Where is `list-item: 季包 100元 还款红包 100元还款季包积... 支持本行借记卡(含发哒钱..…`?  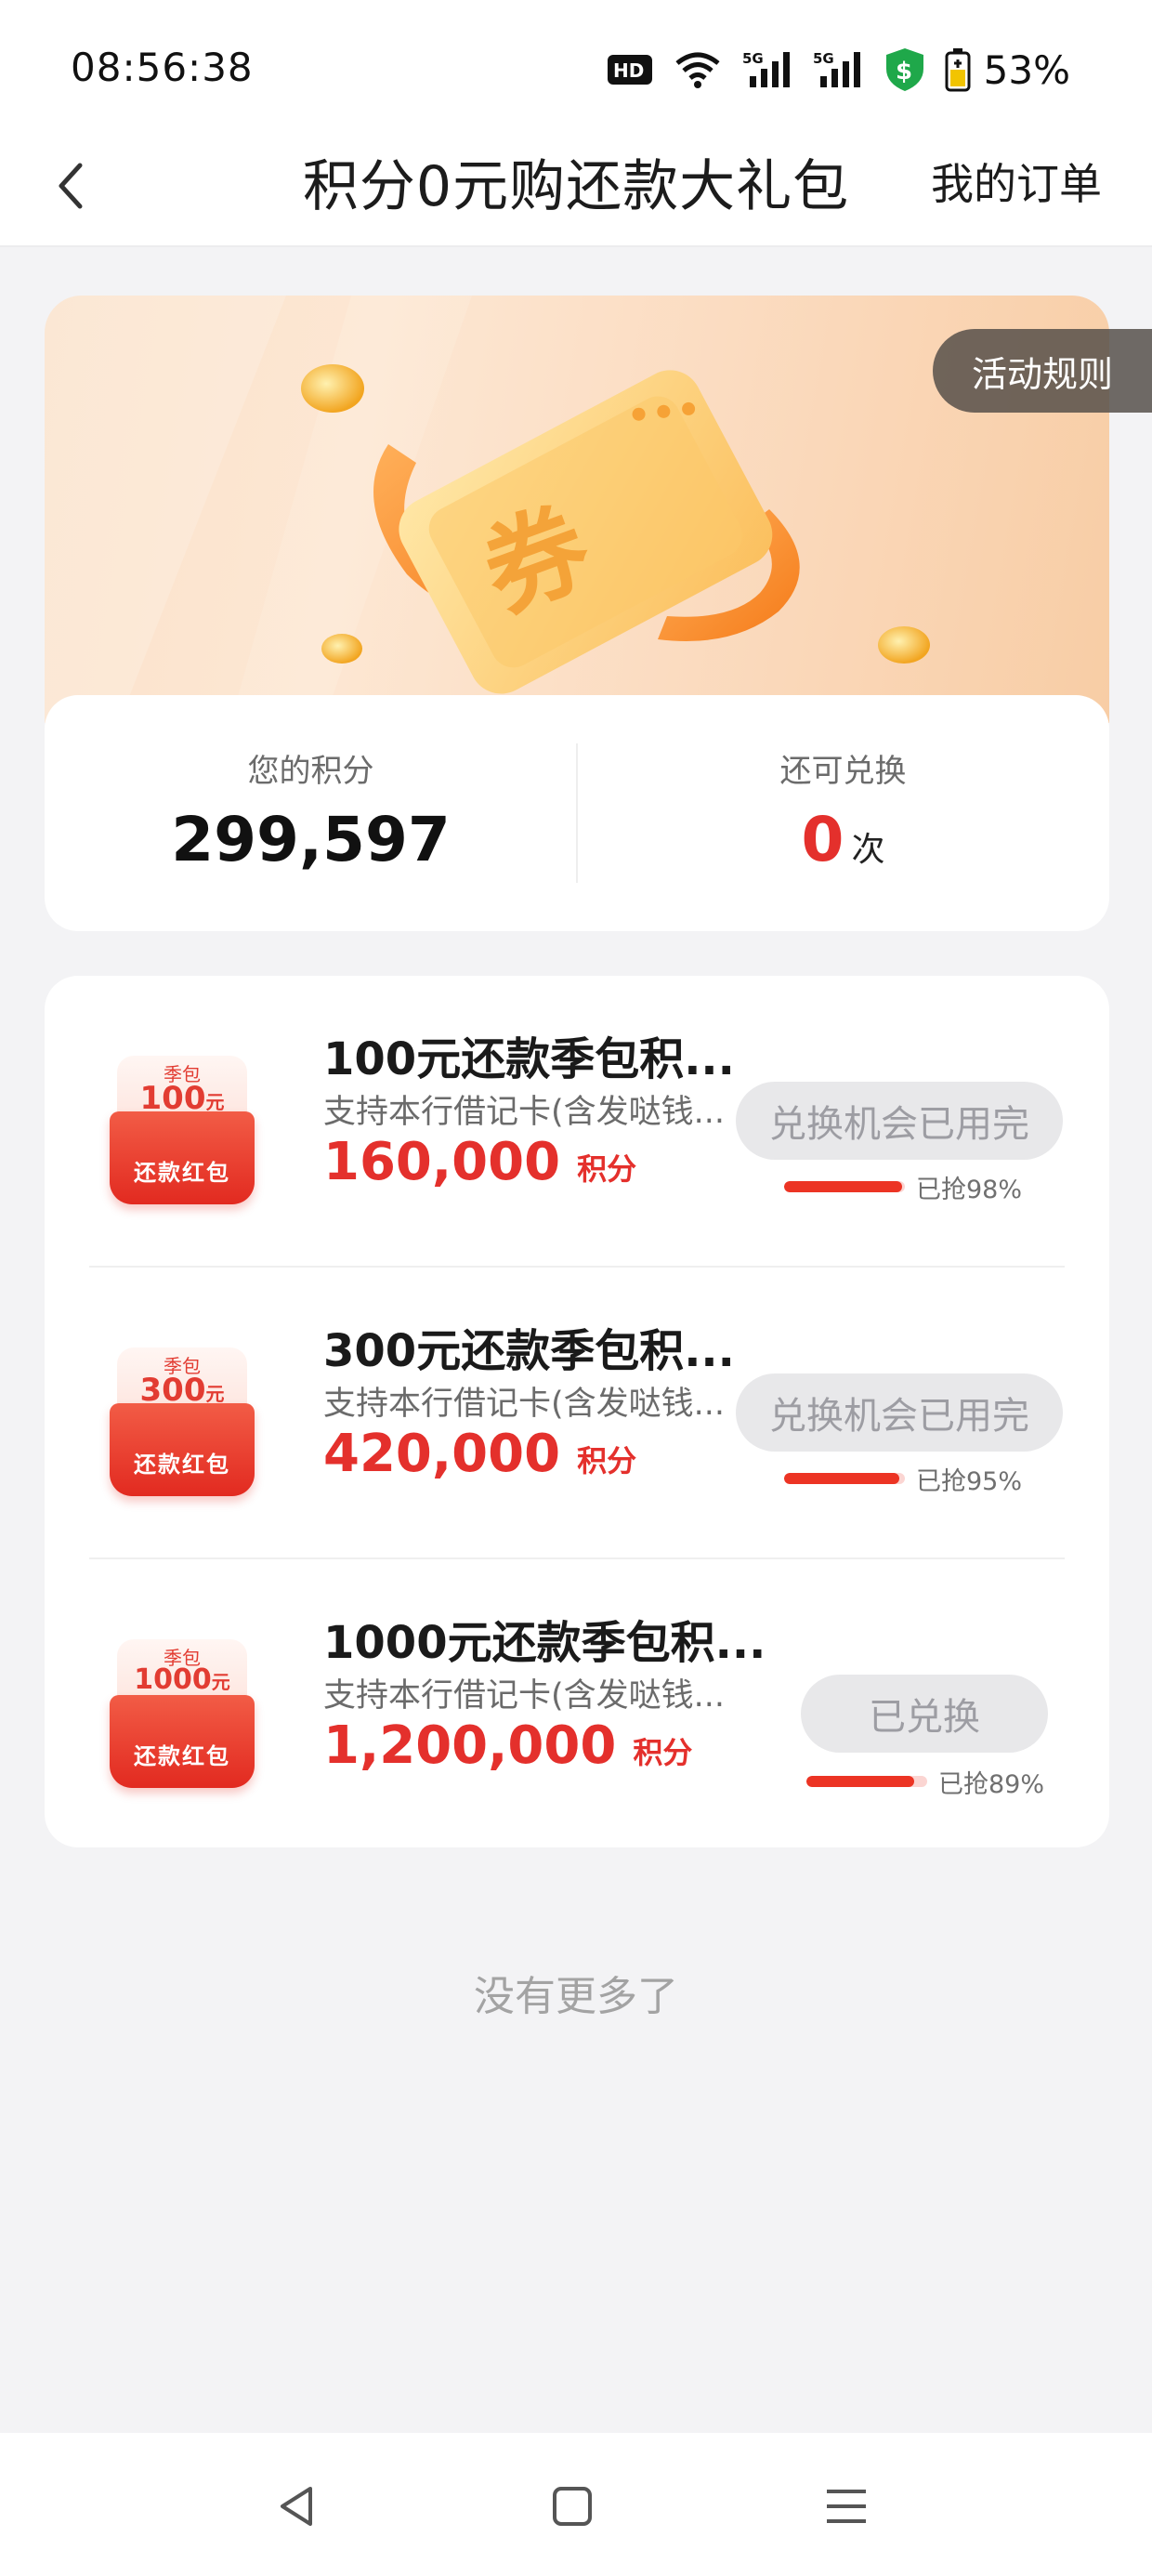 list-item: 季包 100元 还款红包 100元还款季包积... 支持本行借记卡(含发哒钱..… is located at coordinates (577, 1122).